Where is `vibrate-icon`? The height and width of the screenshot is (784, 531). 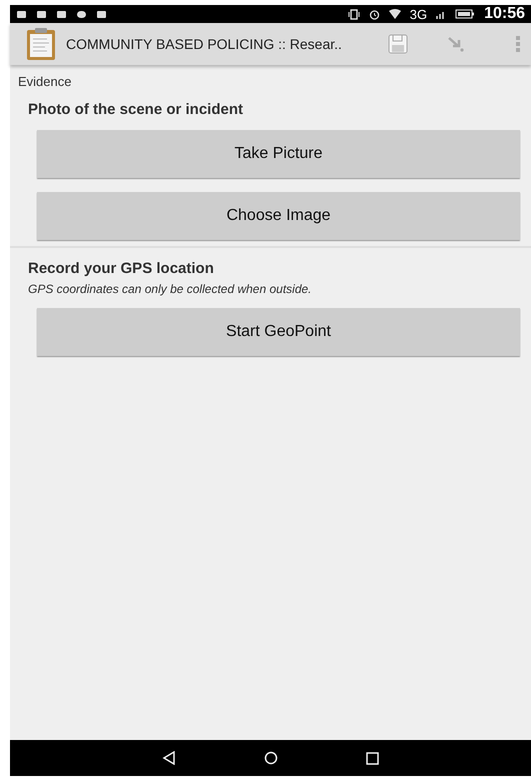 vibrate-icon is located at coordinates (354, 14).